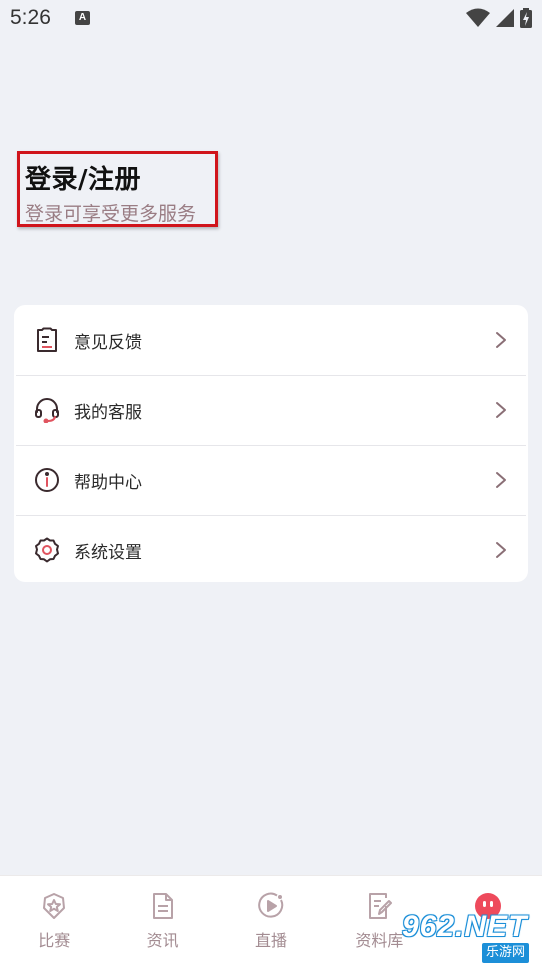  Describe the element at coordinates (271, 20) in the screenshot. I see `status-bar: 5:26 A` at that location.